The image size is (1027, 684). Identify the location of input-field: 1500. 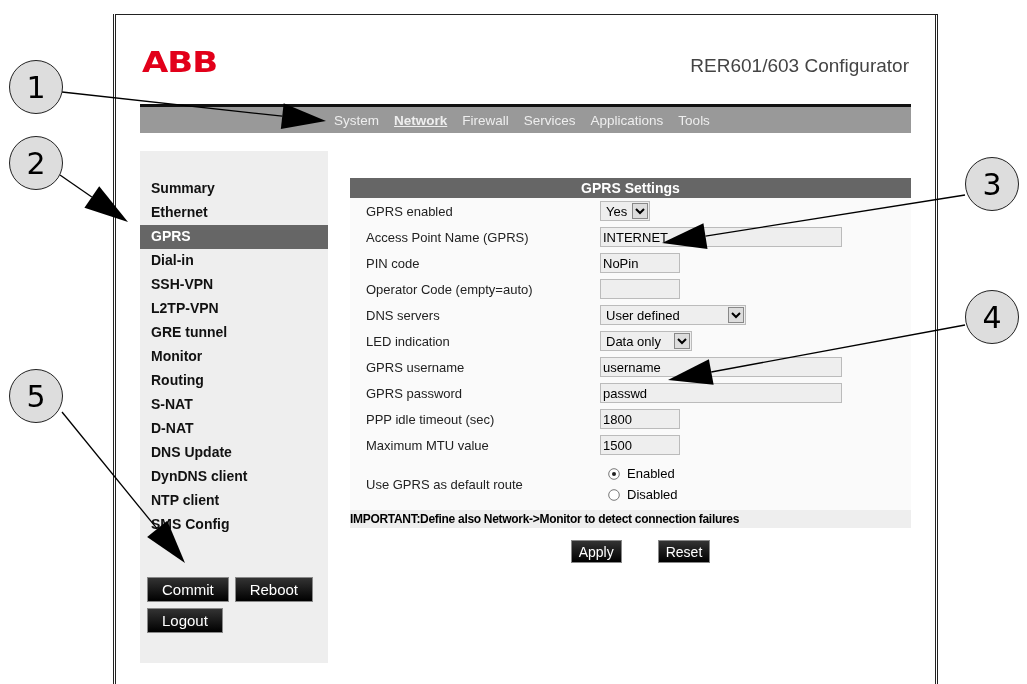
(640, 445).